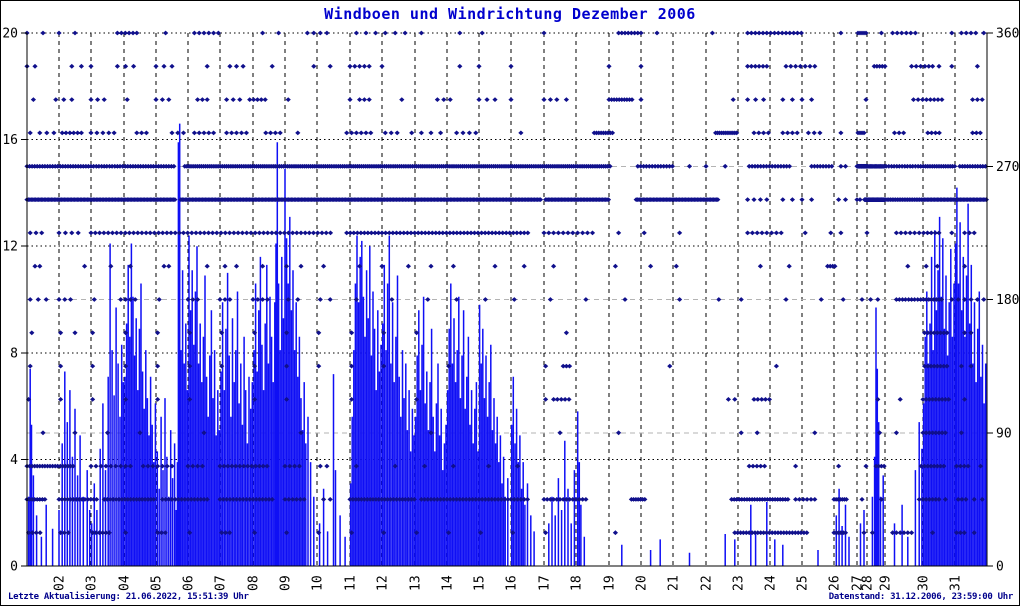  Describe the element at coordinates (1007, 167) in the screenshot. I see `right-axis-tick-label: 270` at that location.